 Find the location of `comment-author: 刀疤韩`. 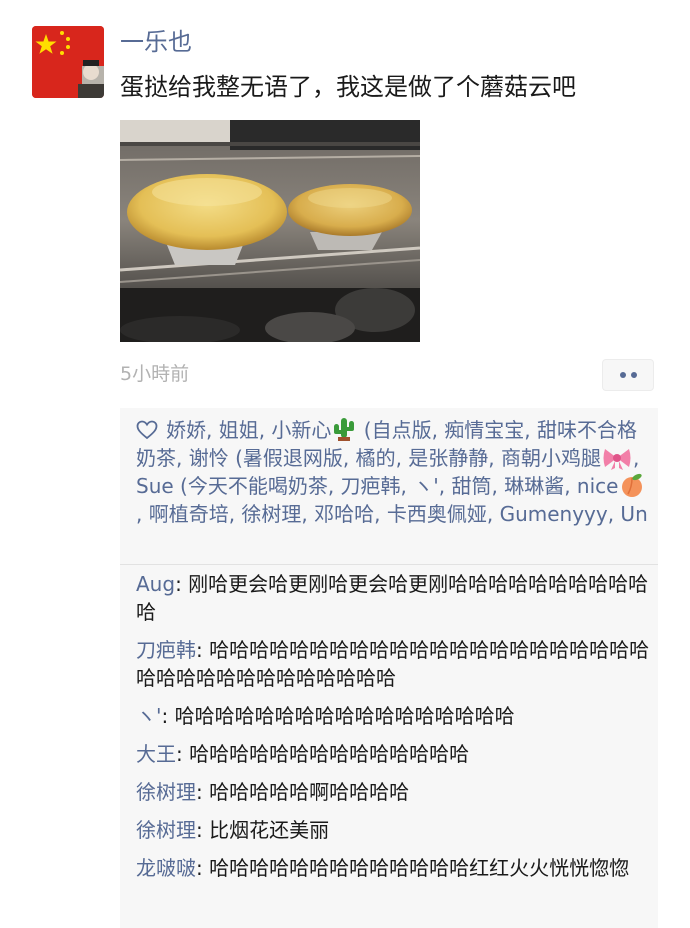

comment-author: 刀疤韩 is located at coordinates (166, 650).